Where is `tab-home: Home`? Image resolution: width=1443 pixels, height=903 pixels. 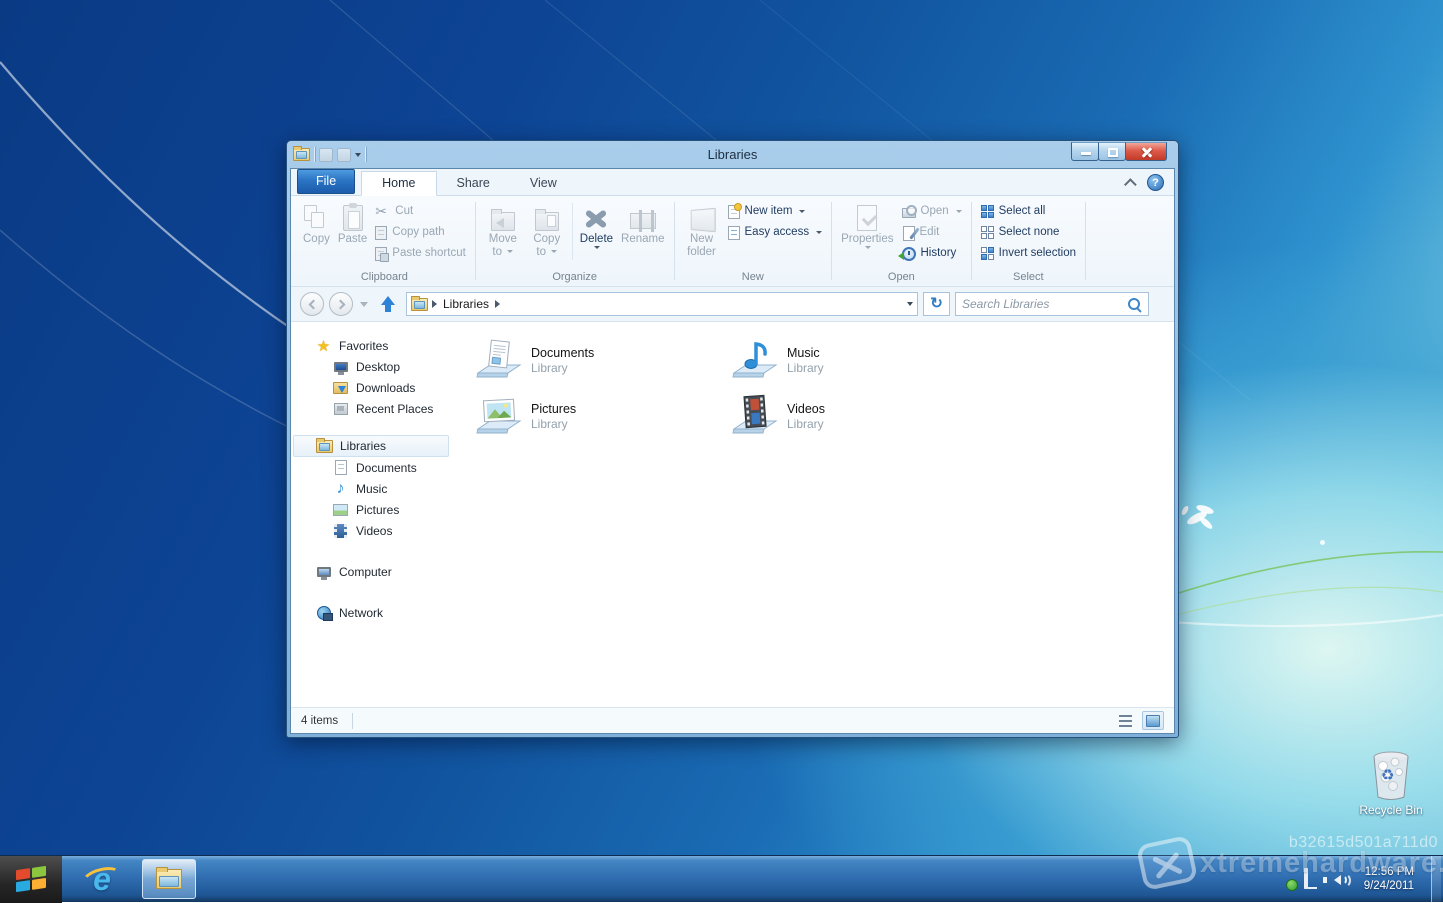
tab-home: Home is located at coordinates (398, 183).